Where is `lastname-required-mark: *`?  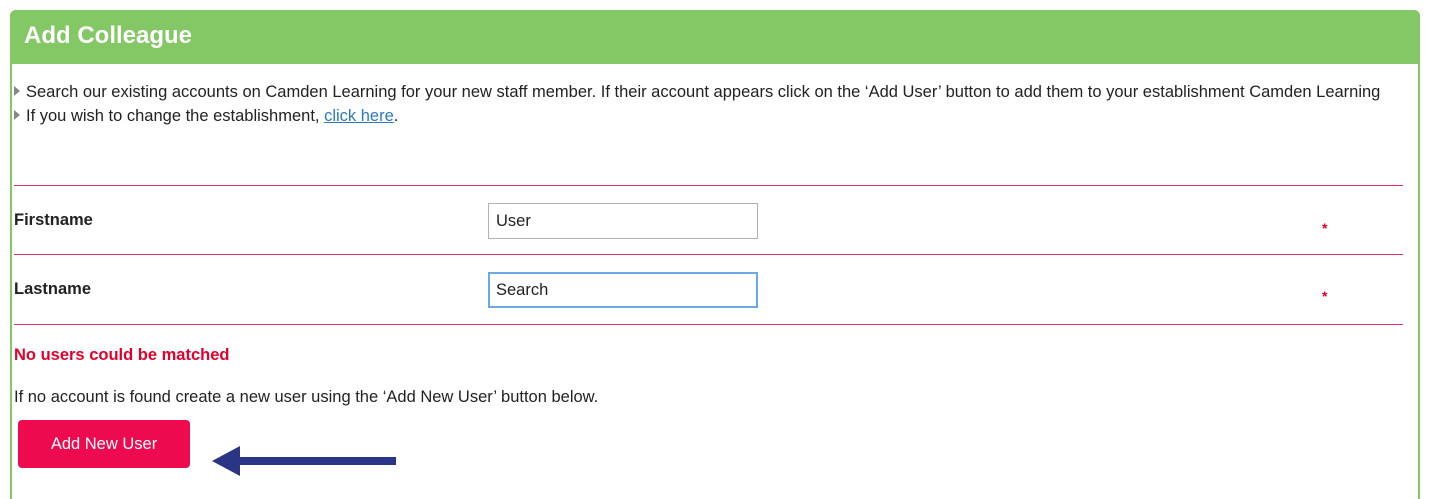 lastname-required-mark: * is located at coordinates (1325, 296).